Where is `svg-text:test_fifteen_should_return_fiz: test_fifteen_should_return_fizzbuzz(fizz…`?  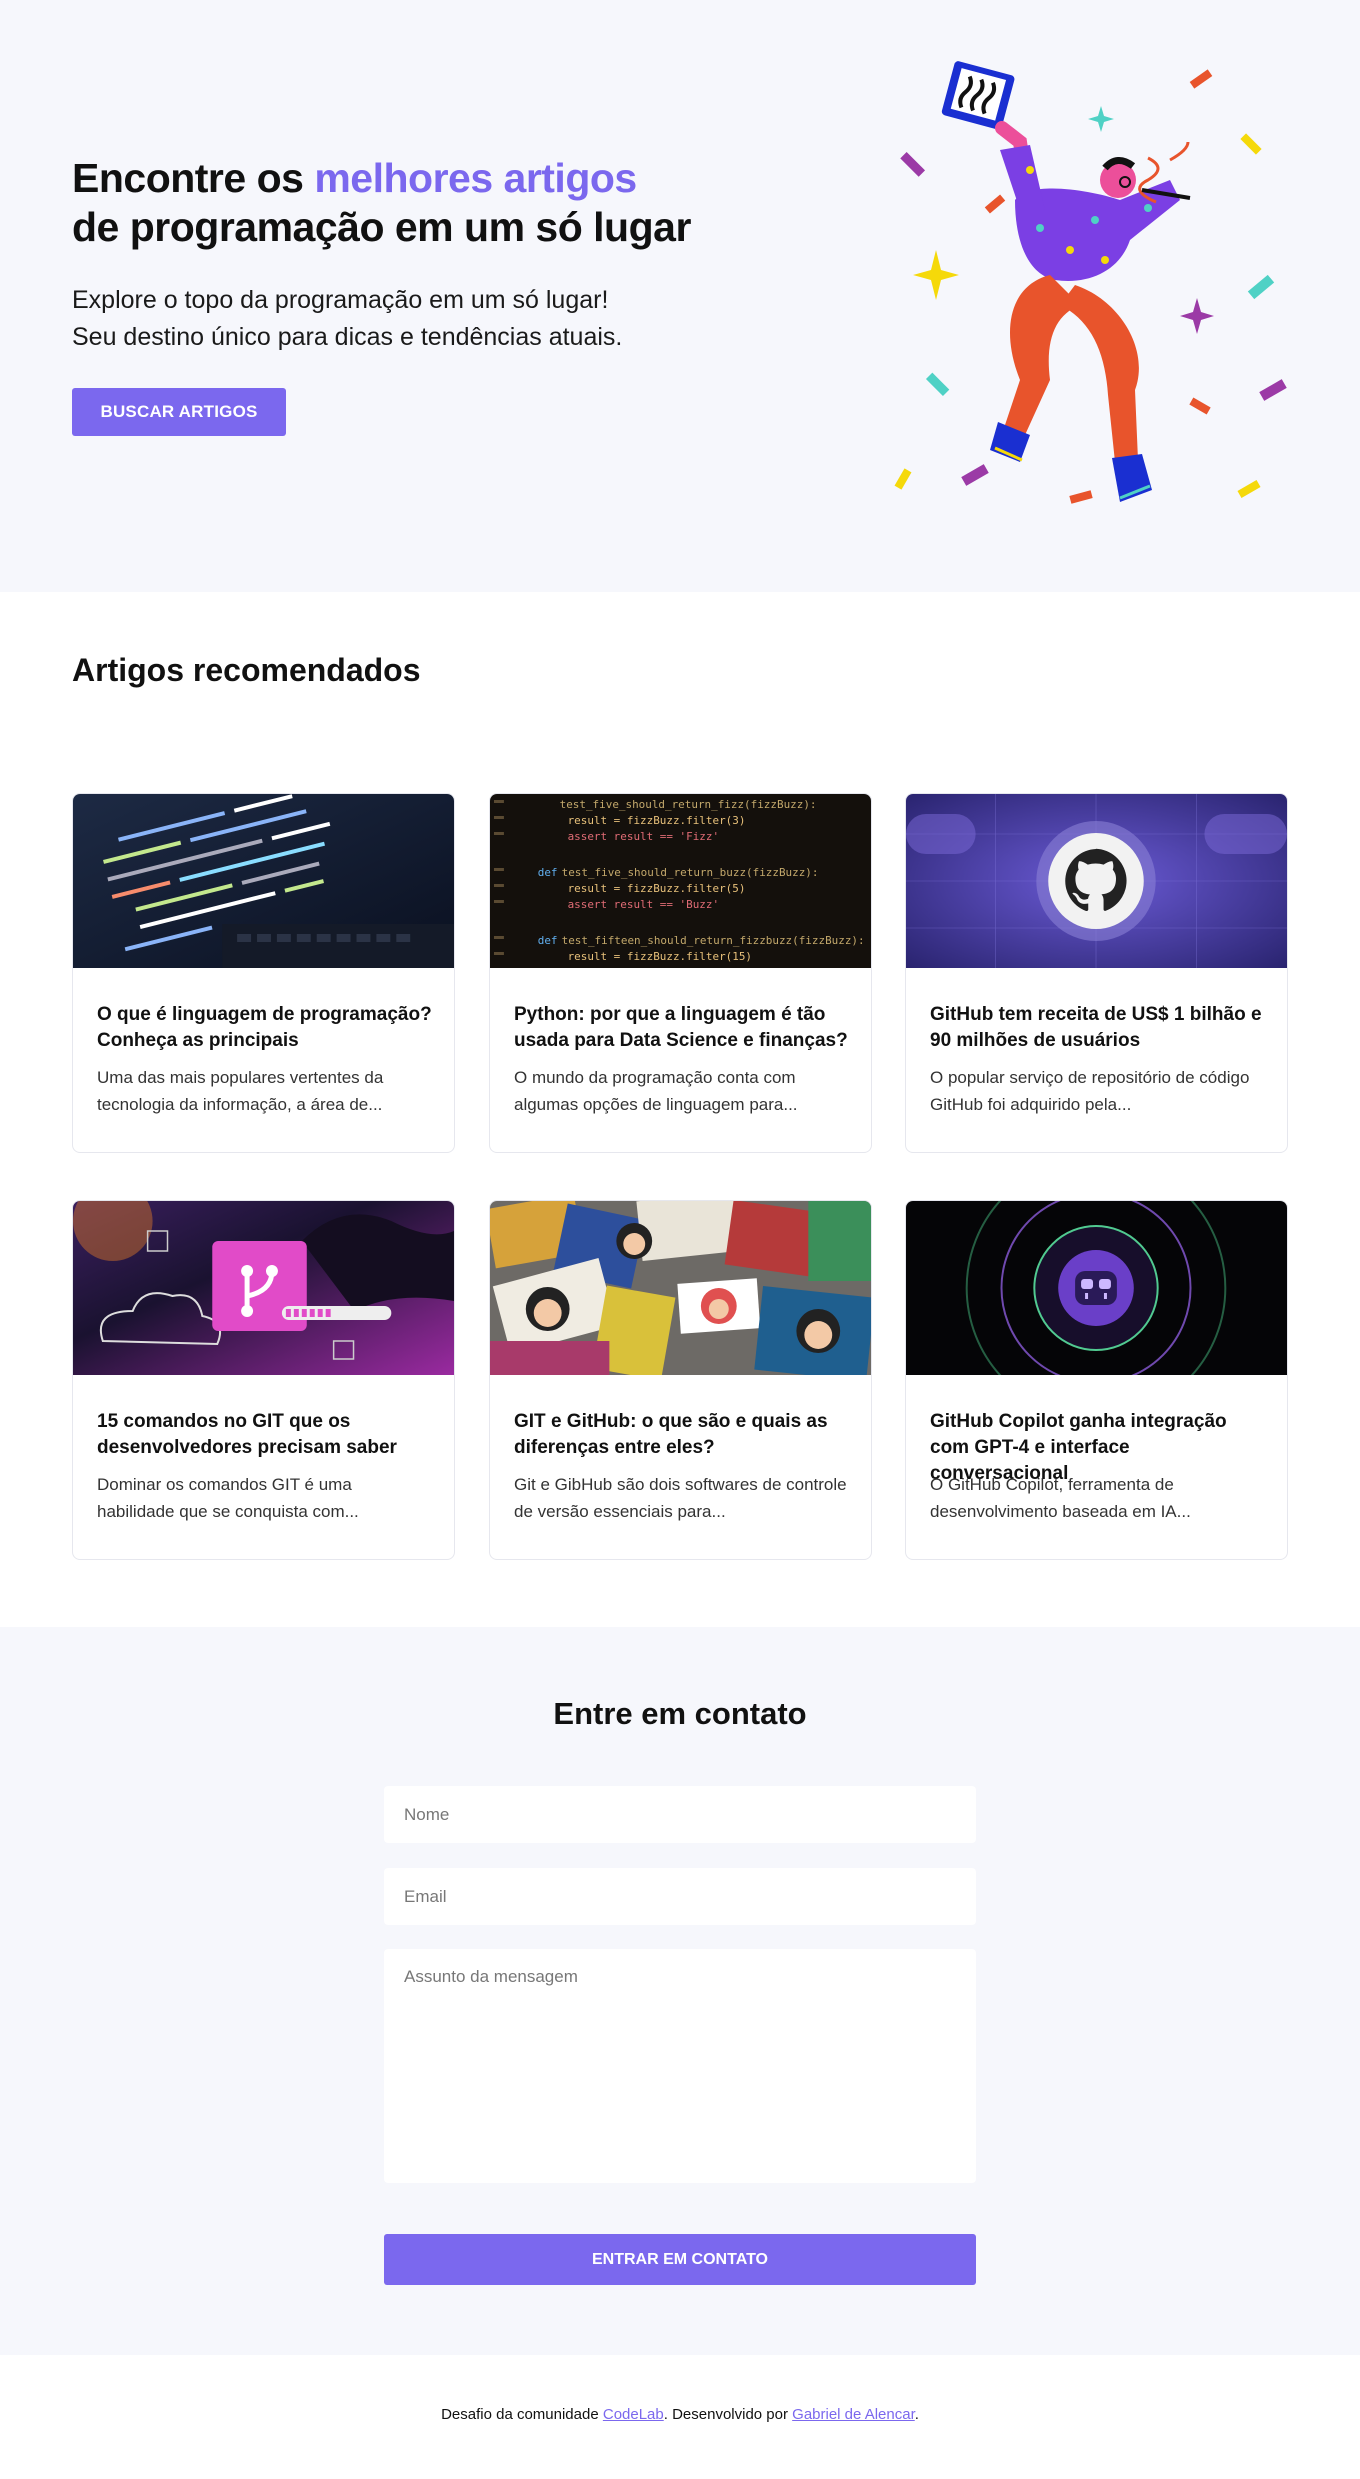 svg-text:test_fifteen_should_return_fiz: test_fifteen_should_return_fizzbuzz(fizz… is located at coordinates (713, 940).